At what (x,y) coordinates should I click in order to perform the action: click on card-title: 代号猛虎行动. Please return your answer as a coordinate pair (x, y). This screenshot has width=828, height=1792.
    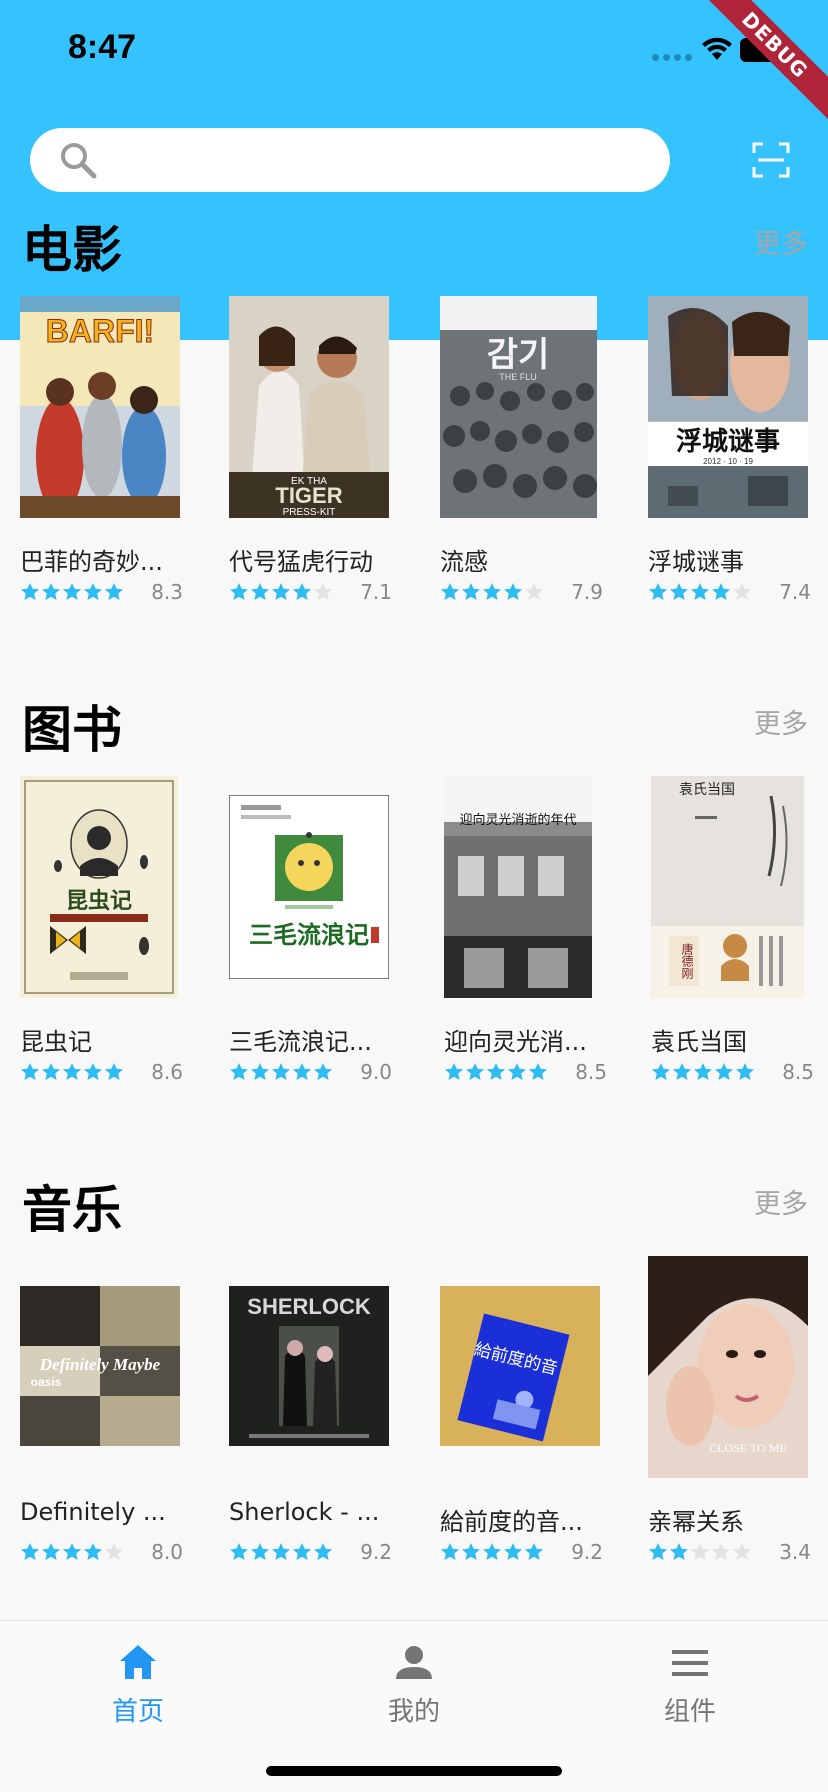
    Looking at the image, I should click on (301, 562).